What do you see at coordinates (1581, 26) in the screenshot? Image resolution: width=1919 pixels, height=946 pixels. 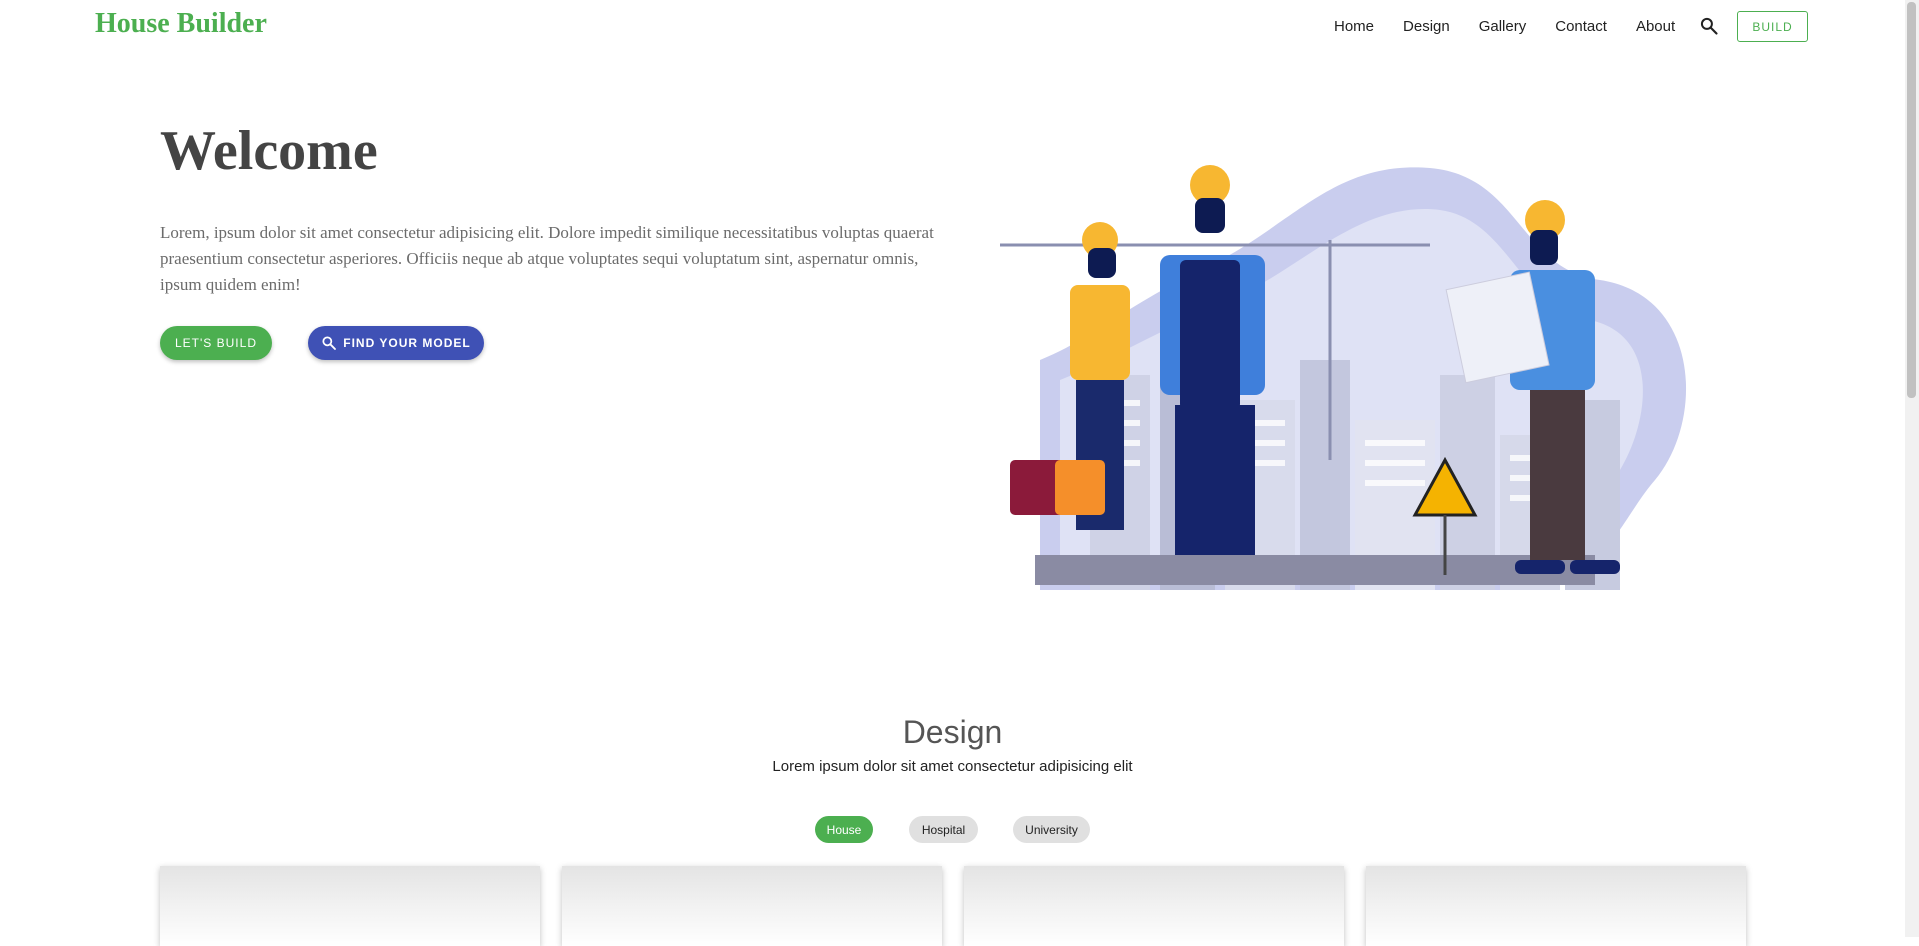 I see `nav-contact: Contact` at bounding box center [1581, 26].